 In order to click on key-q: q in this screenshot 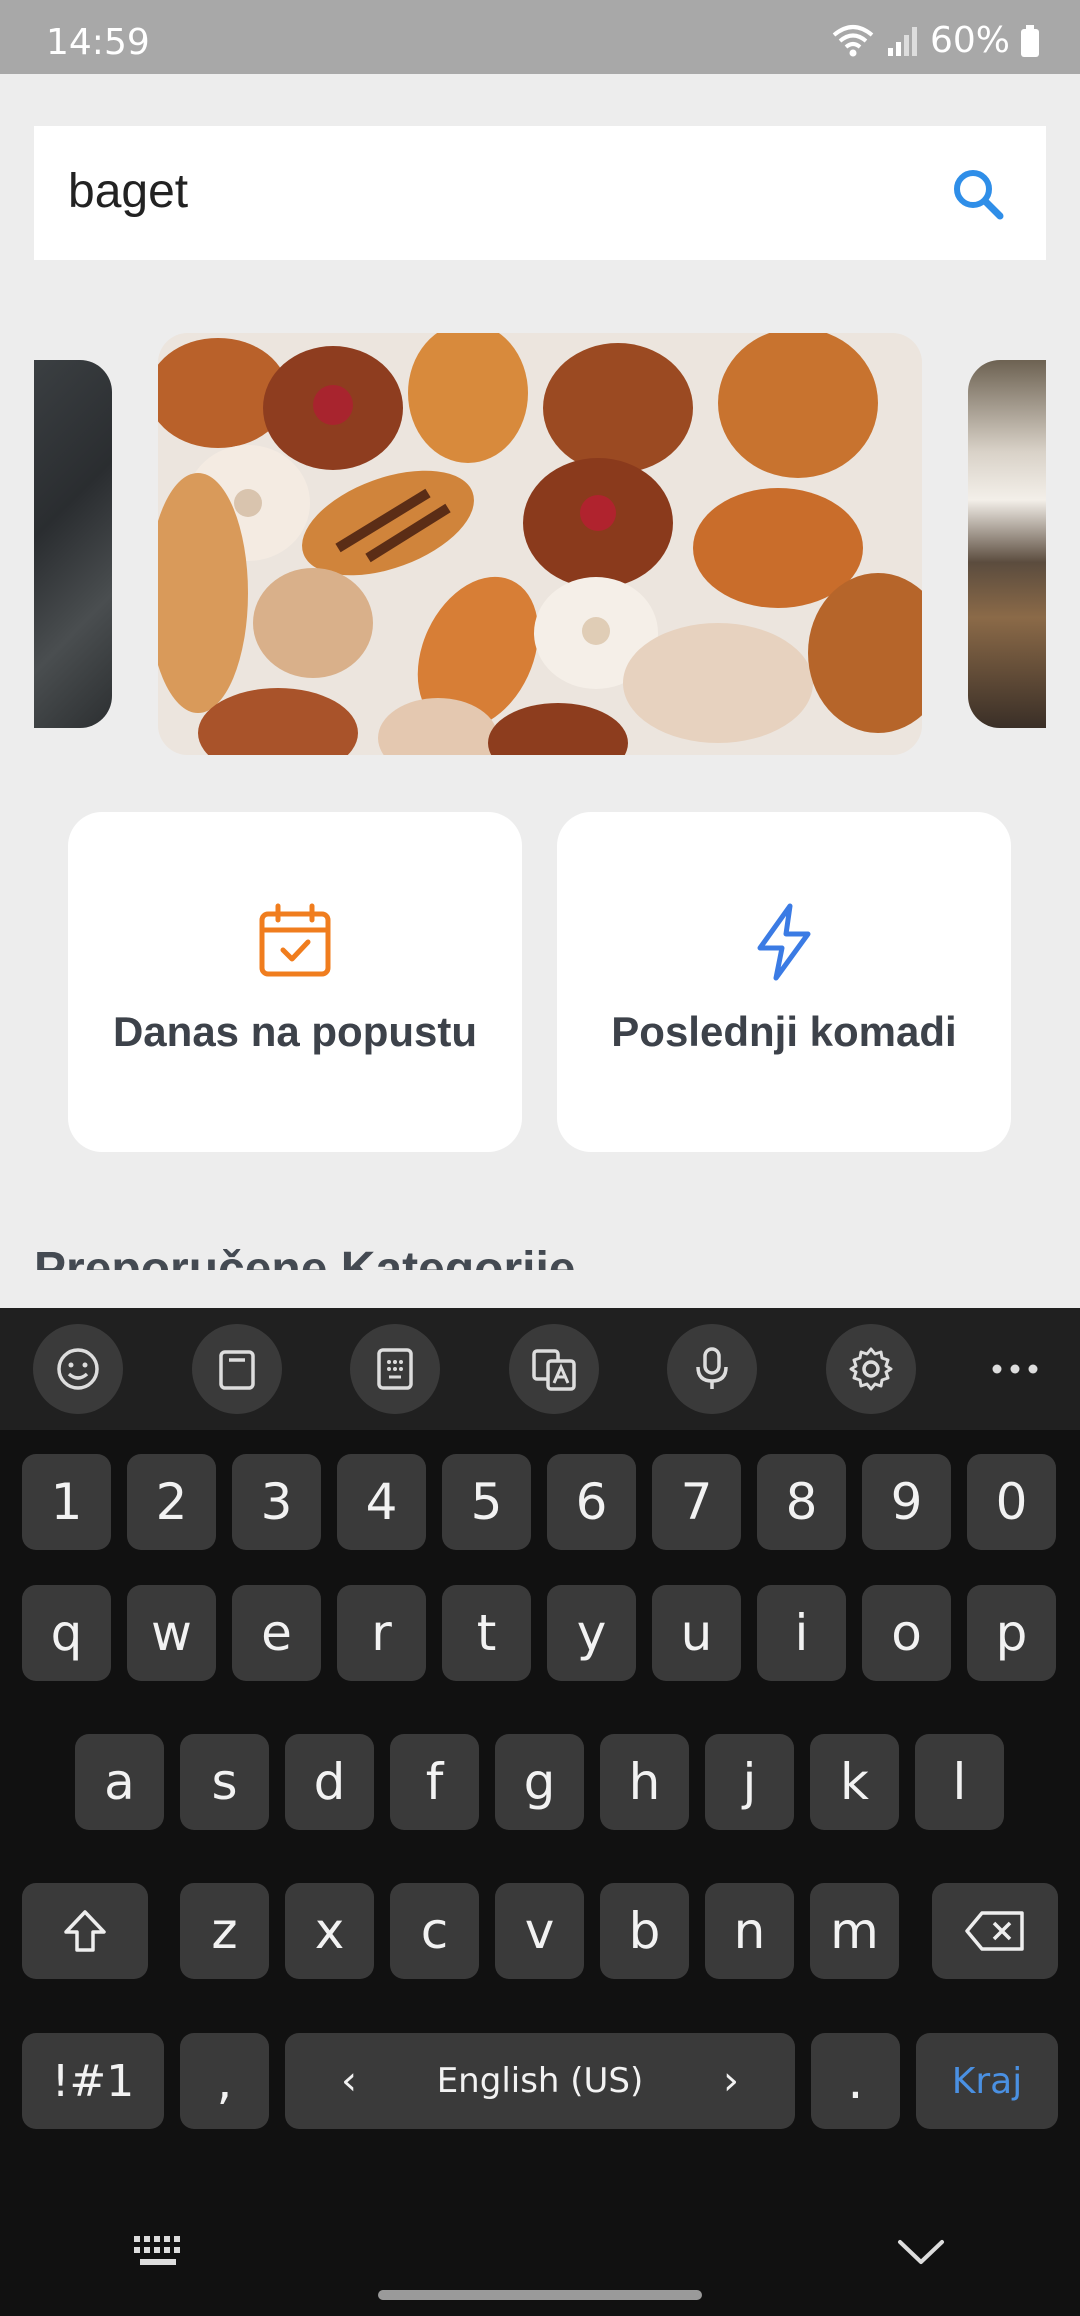, I will do `click(66, 1633)`.